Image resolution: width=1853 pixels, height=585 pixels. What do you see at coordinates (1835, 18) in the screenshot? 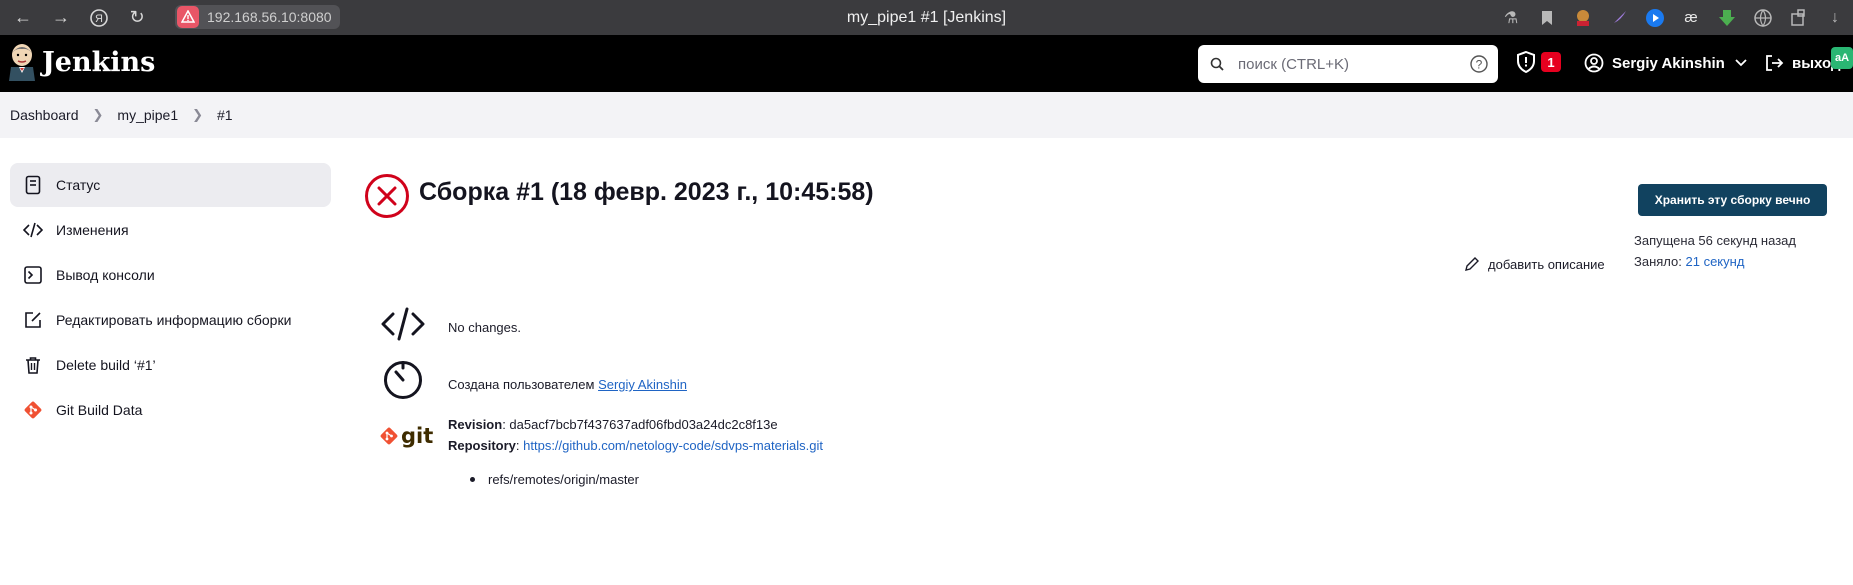
I see `downloads-icon: ↓` at bounding box center [1835, 18].